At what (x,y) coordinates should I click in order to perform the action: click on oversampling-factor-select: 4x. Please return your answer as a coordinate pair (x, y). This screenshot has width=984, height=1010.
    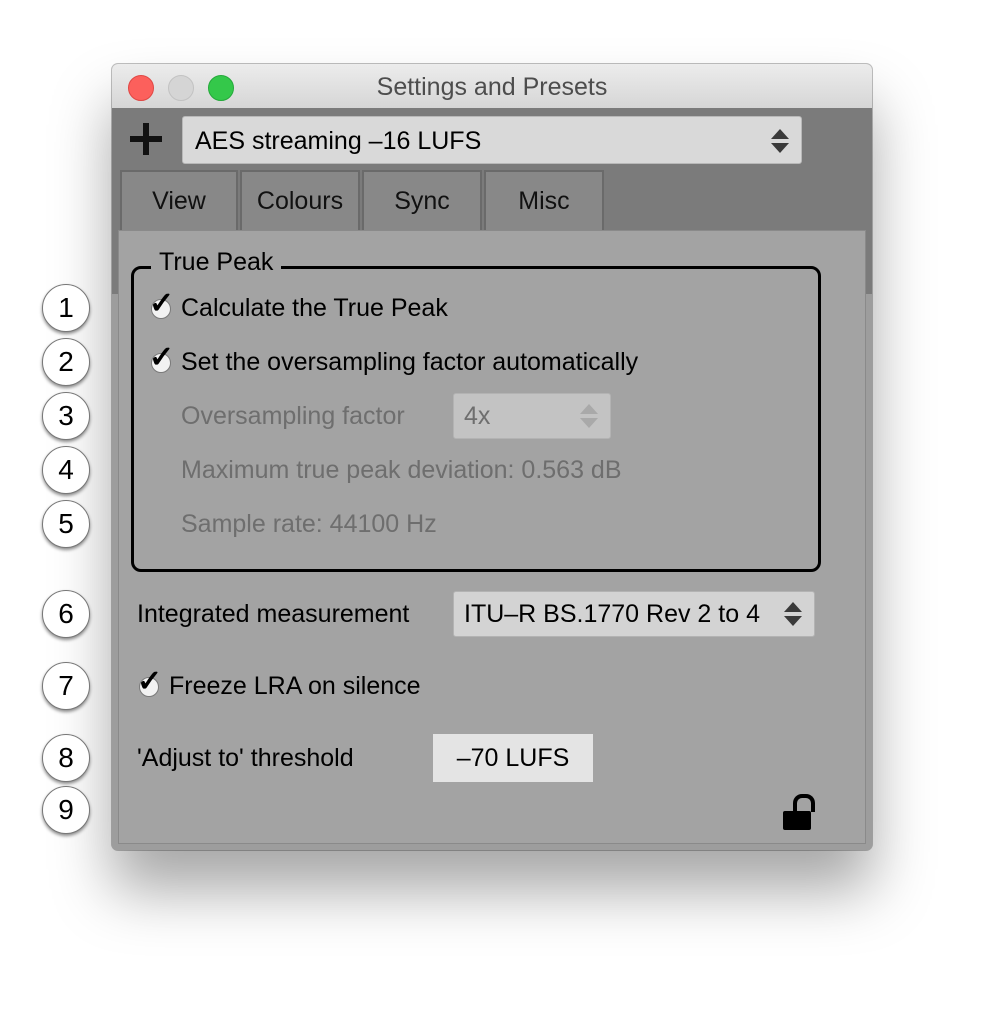
    Looking at the image, I should click on (532, 416).